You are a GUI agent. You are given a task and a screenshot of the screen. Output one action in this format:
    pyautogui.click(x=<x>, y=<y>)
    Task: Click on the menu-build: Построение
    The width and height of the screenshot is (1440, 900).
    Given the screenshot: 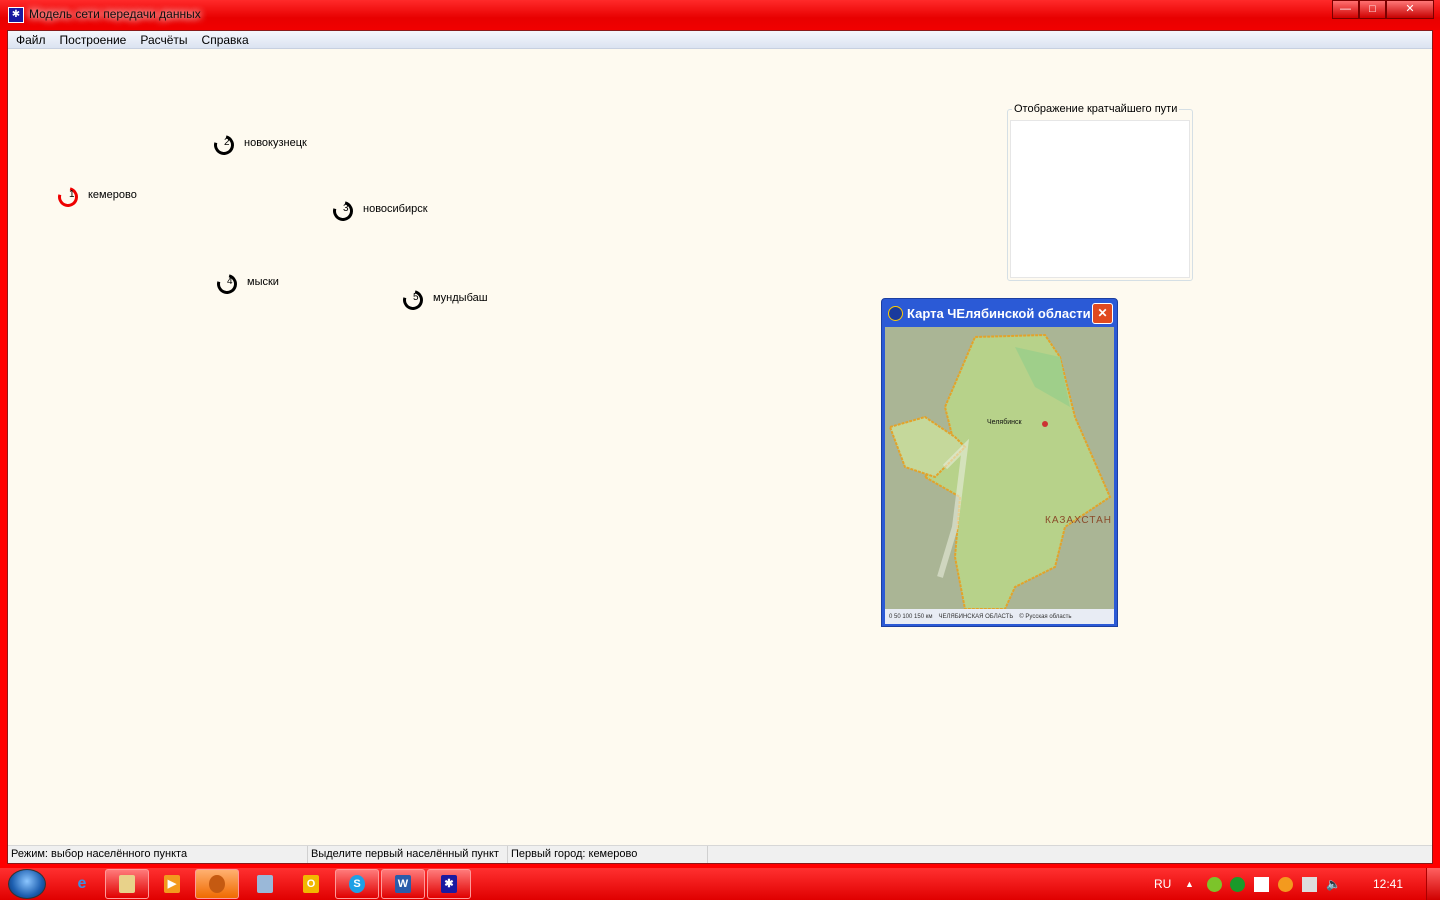 What is the action you would take?
    pyautogui.click(x=93, y=39)
    